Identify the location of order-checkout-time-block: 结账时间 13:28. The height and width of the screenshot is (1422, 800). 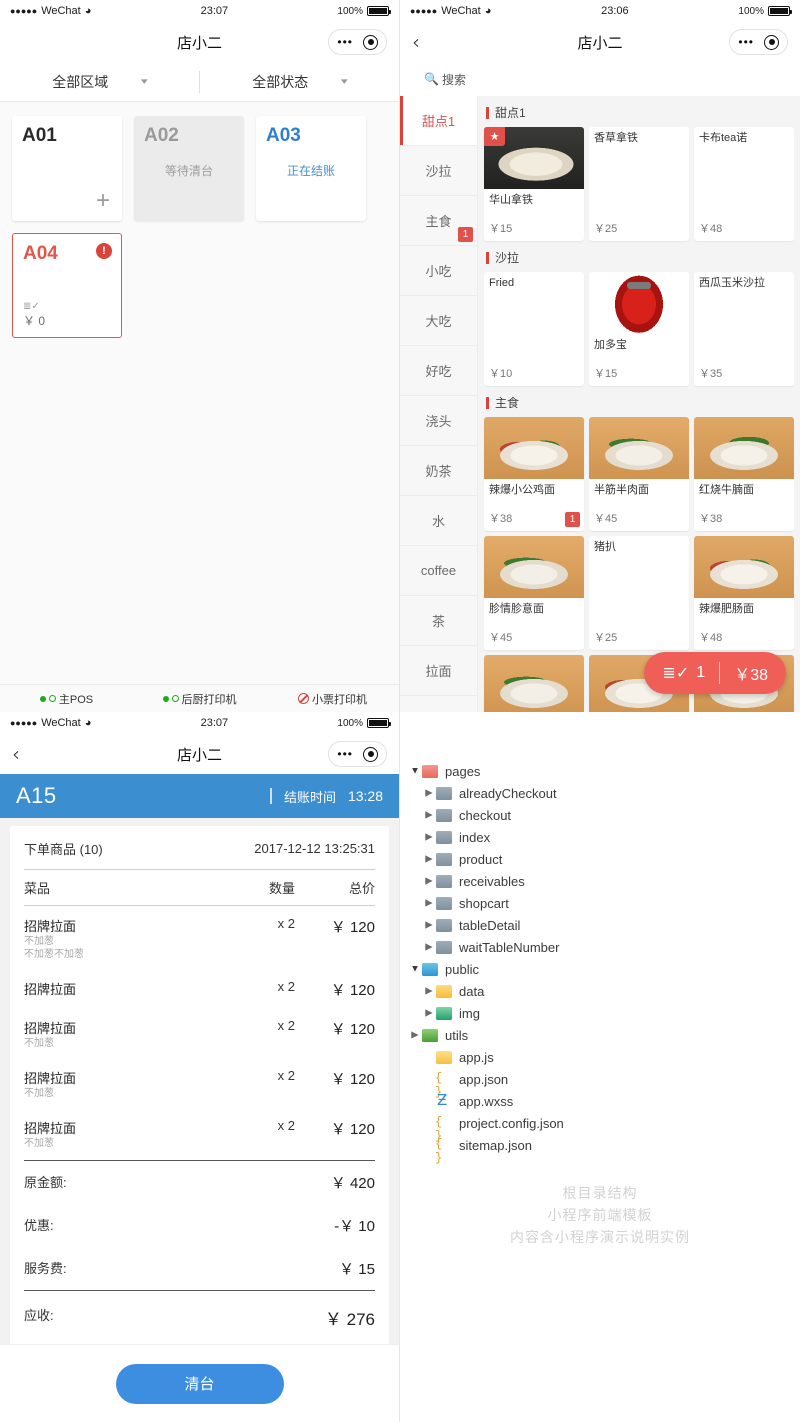
(326, 796).